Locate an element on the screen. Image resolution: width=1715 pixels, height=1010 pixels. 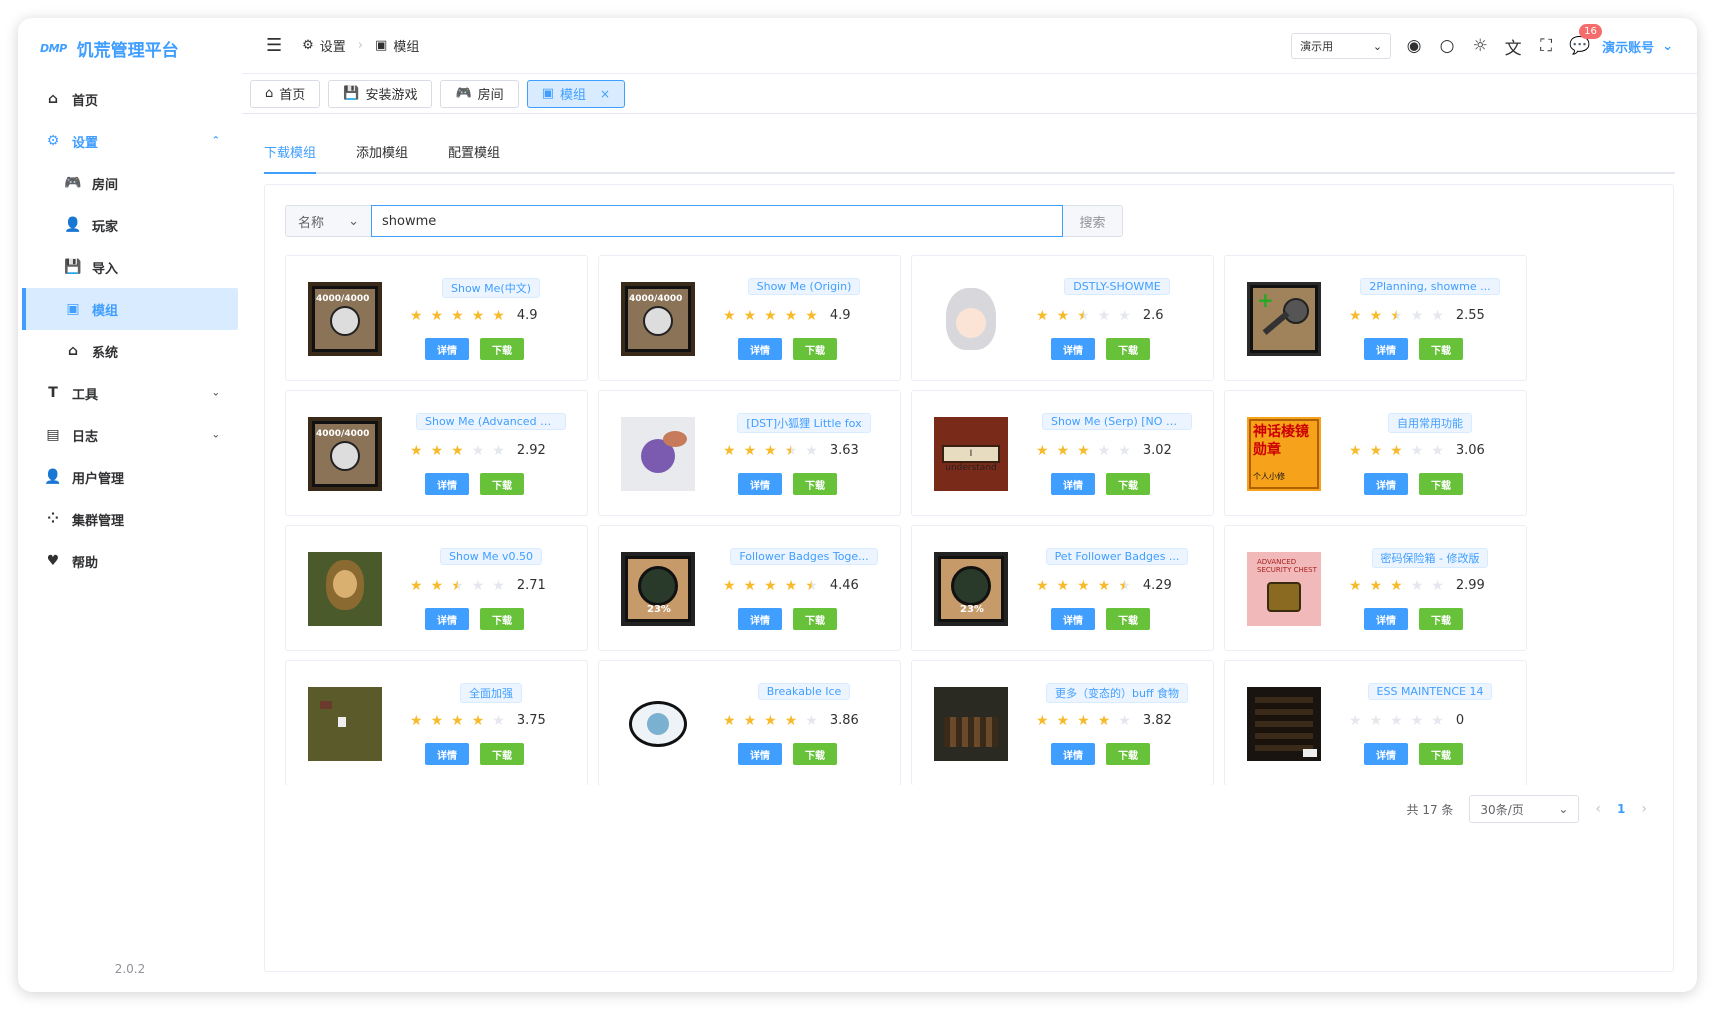
mod-tabs: 下载模组 添加模组 配置模组 is located at coordinates (969, 158).